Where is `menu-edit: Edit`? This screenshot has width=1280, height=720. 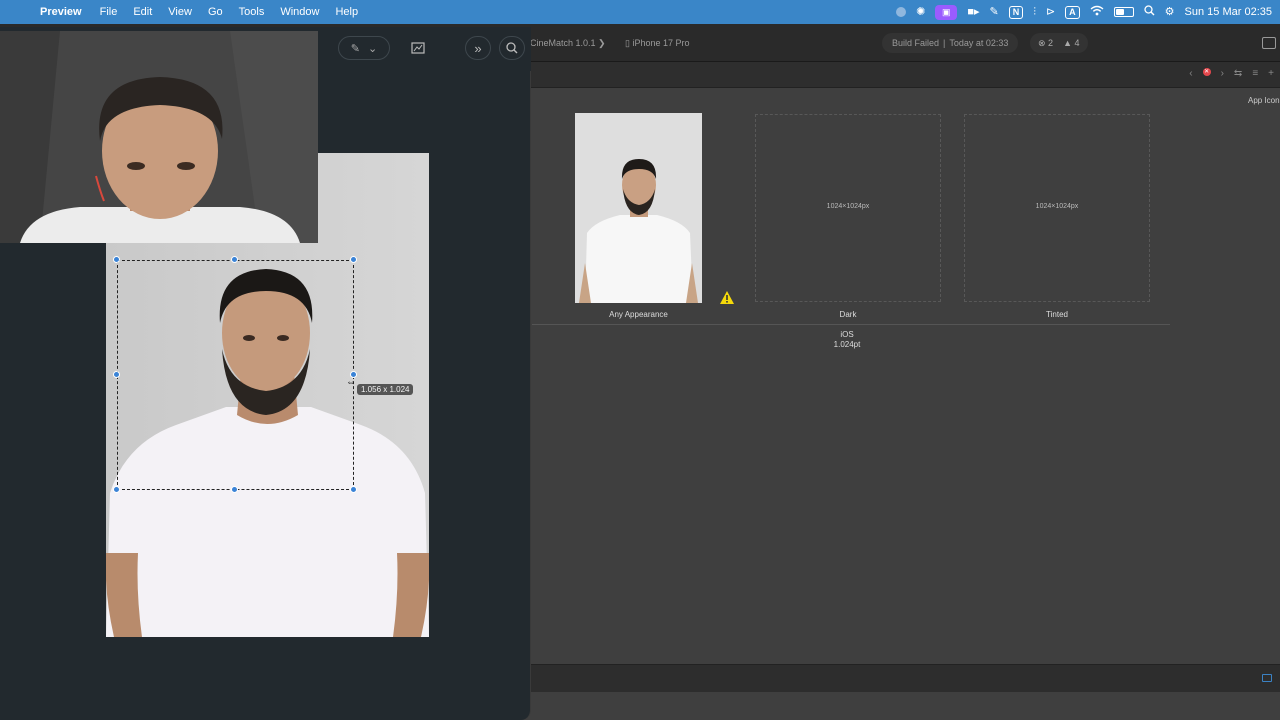
menu-edit: Edit is located at coordinates (142, 12).